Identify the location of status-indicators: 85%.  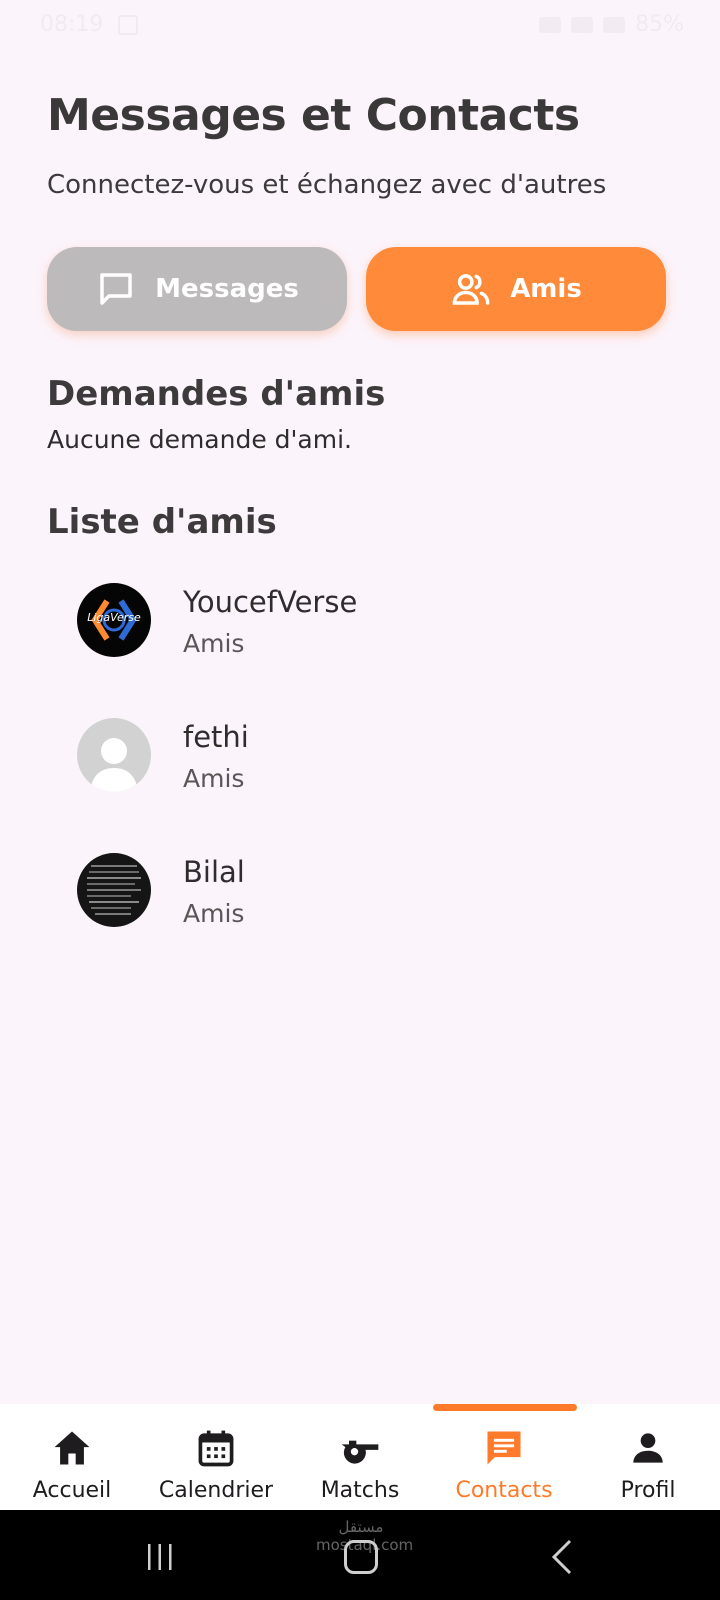
(611, 24).